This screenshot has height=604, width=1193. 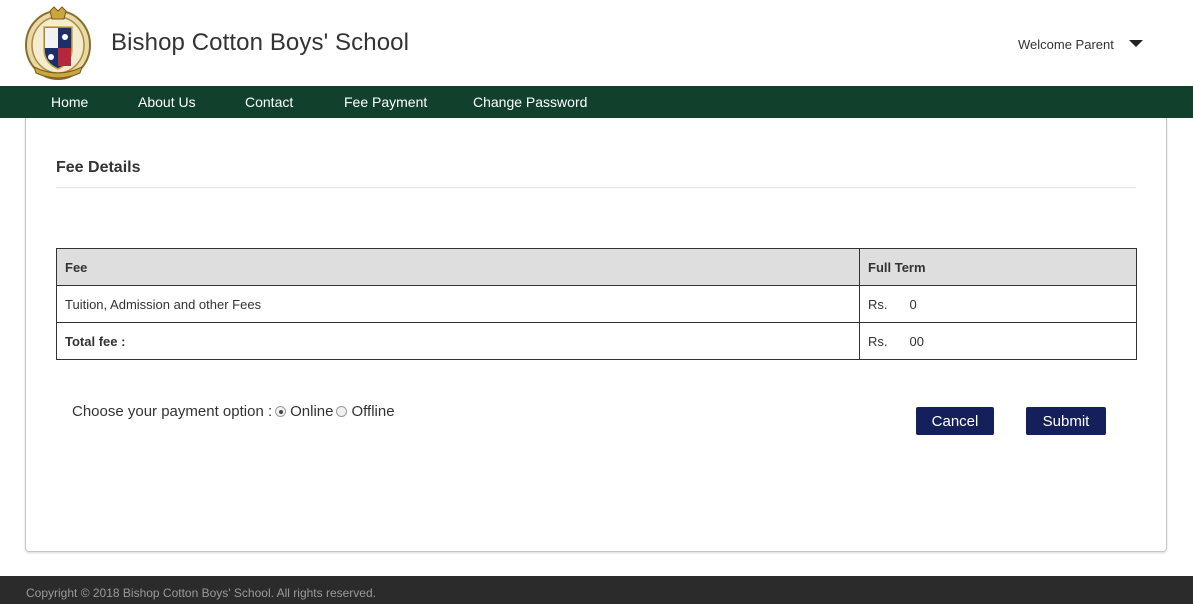 What do you see at coordinates (458, 341) in the screenshot?
I see `total-fee-label: Total fee :` at bounding box center [458, 341].